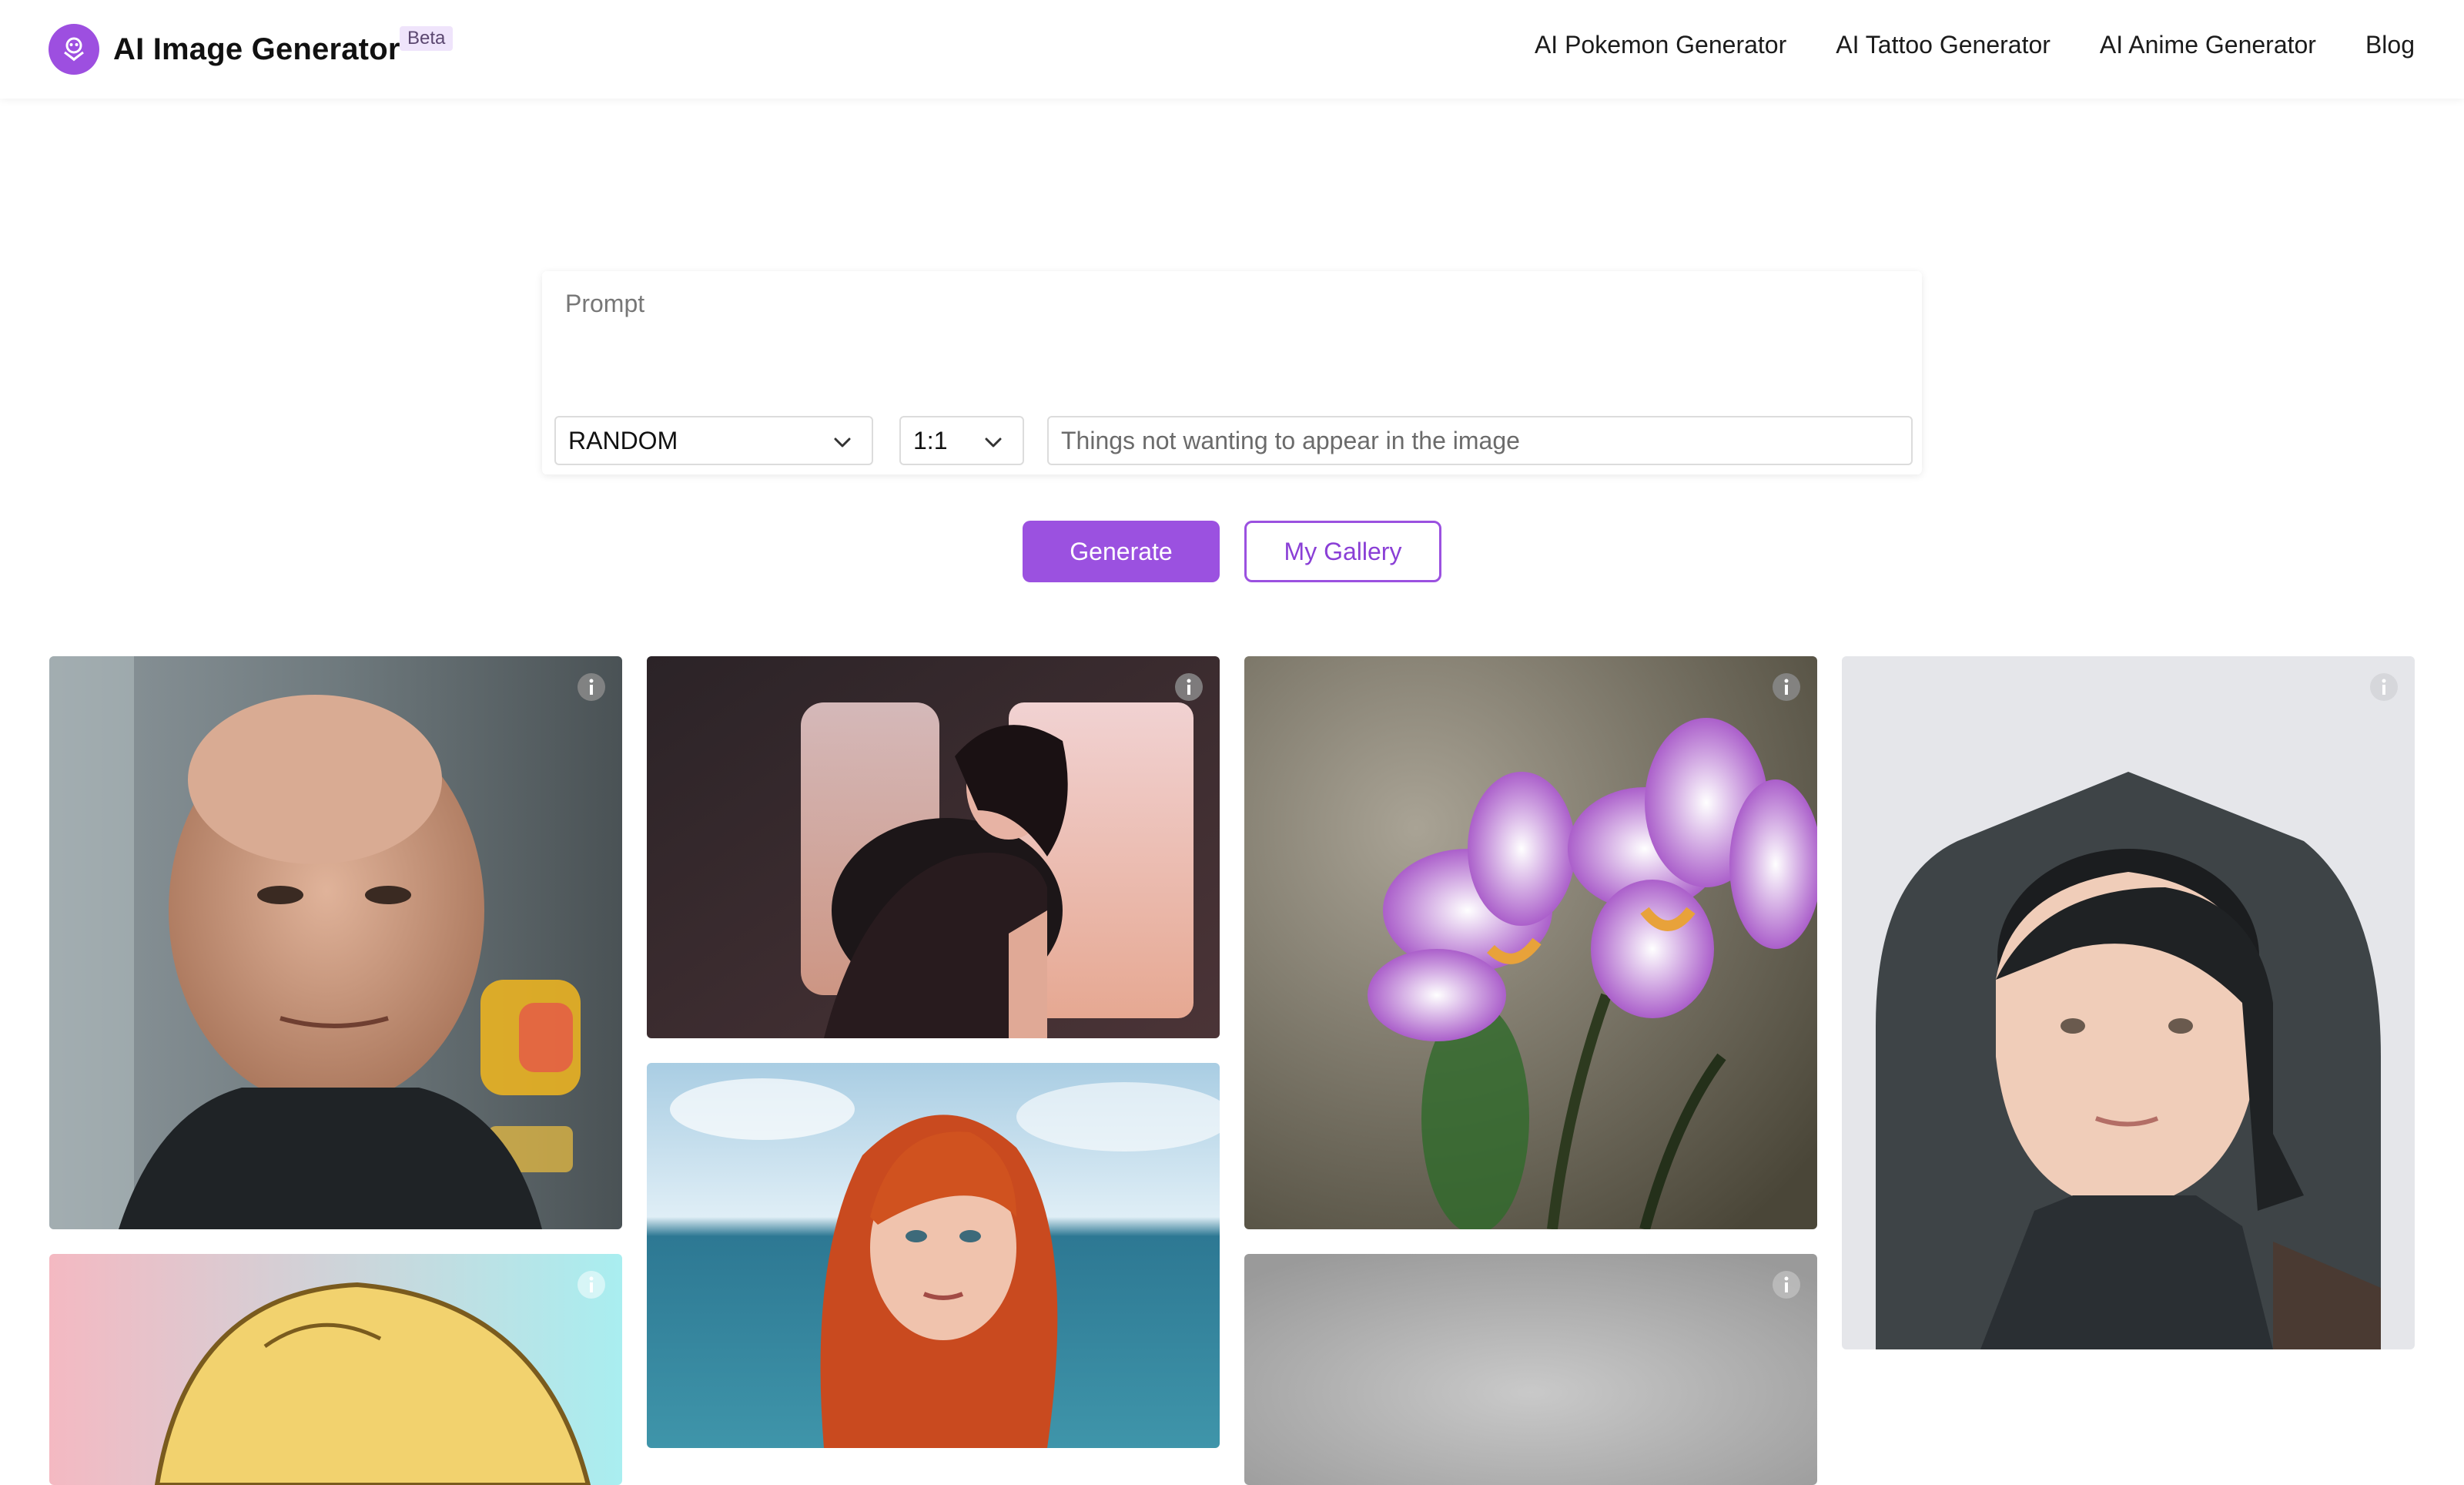 The width and height of the screenshot is (2464, 1485). What do you see at coordinates (961, 441) in the screenshot?
I see `ratio-select: 1:1` at bounding box center [961, 441].